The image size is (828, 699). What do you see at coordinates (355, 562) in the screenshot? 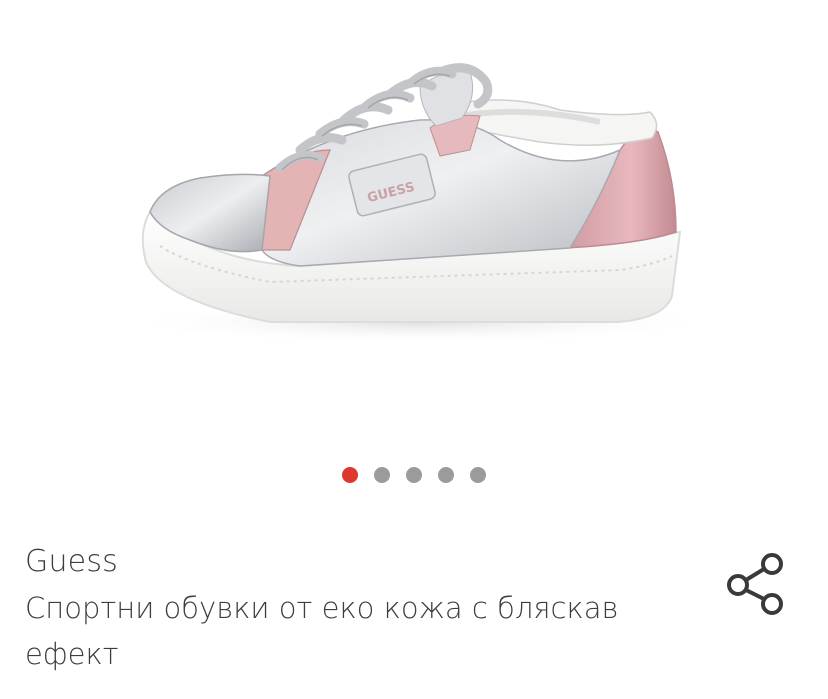
I see `product-brand: Guess` at bounding box center [355, 562].